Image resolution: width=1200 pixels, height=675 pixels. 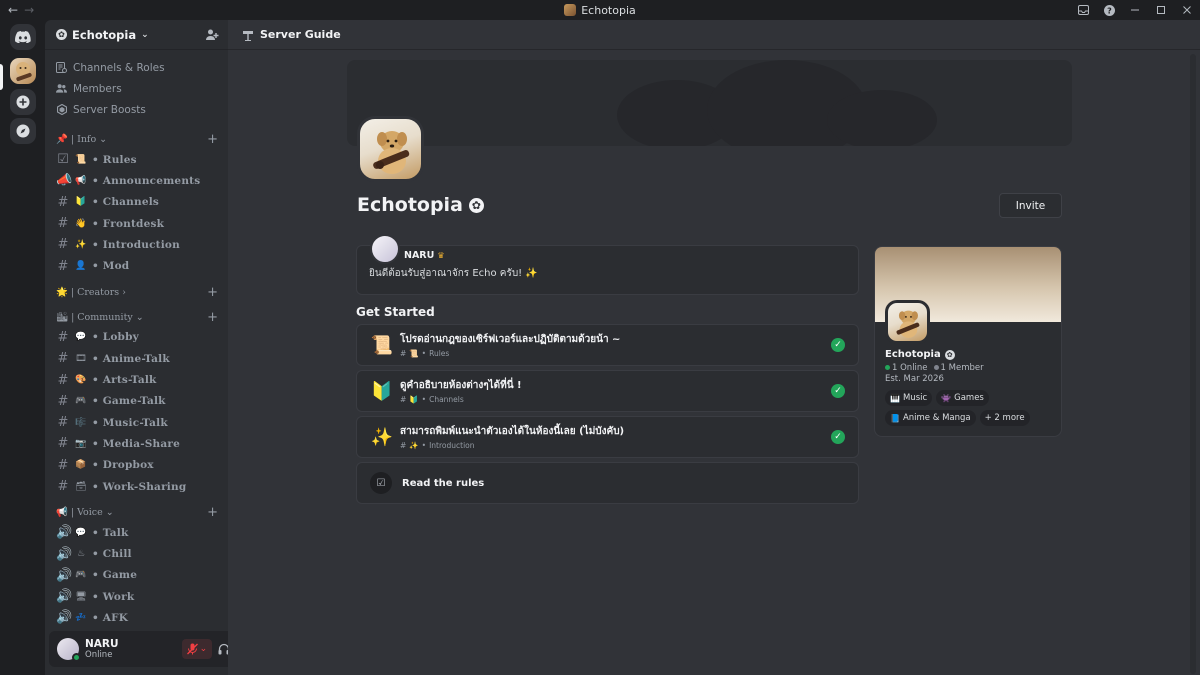 I want to click on voice-channel-chill: 🔊 ♨ • Chill, so click(x=136, y=553).